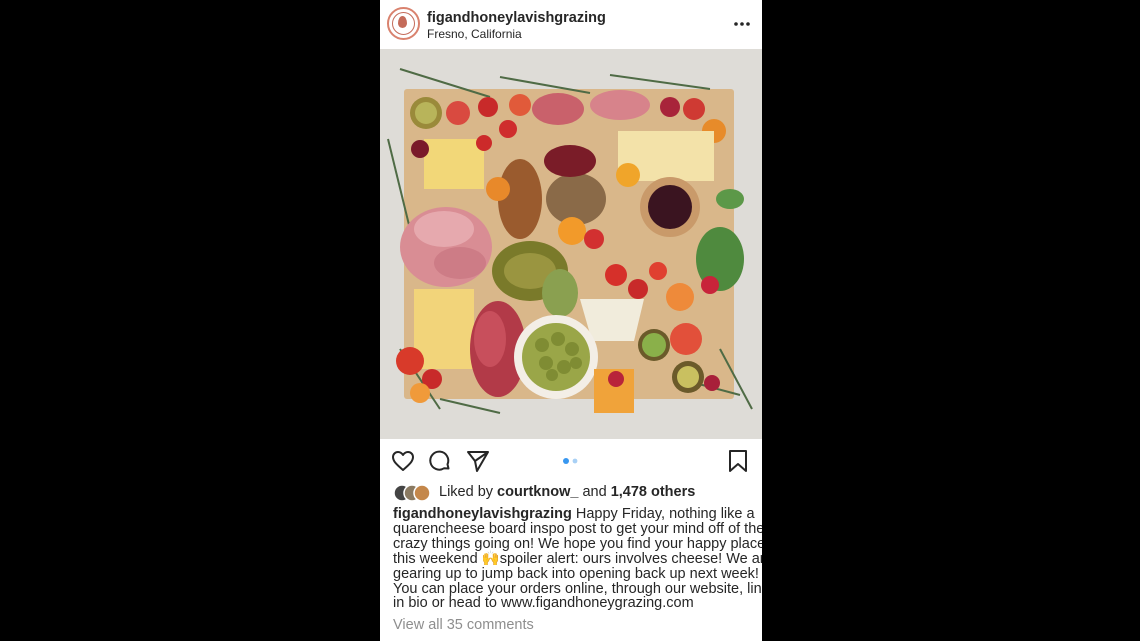 This screenshot has width=1140, height=641. I want to click on view-all-comments-link: View all 35 comments, so click(463, 625).